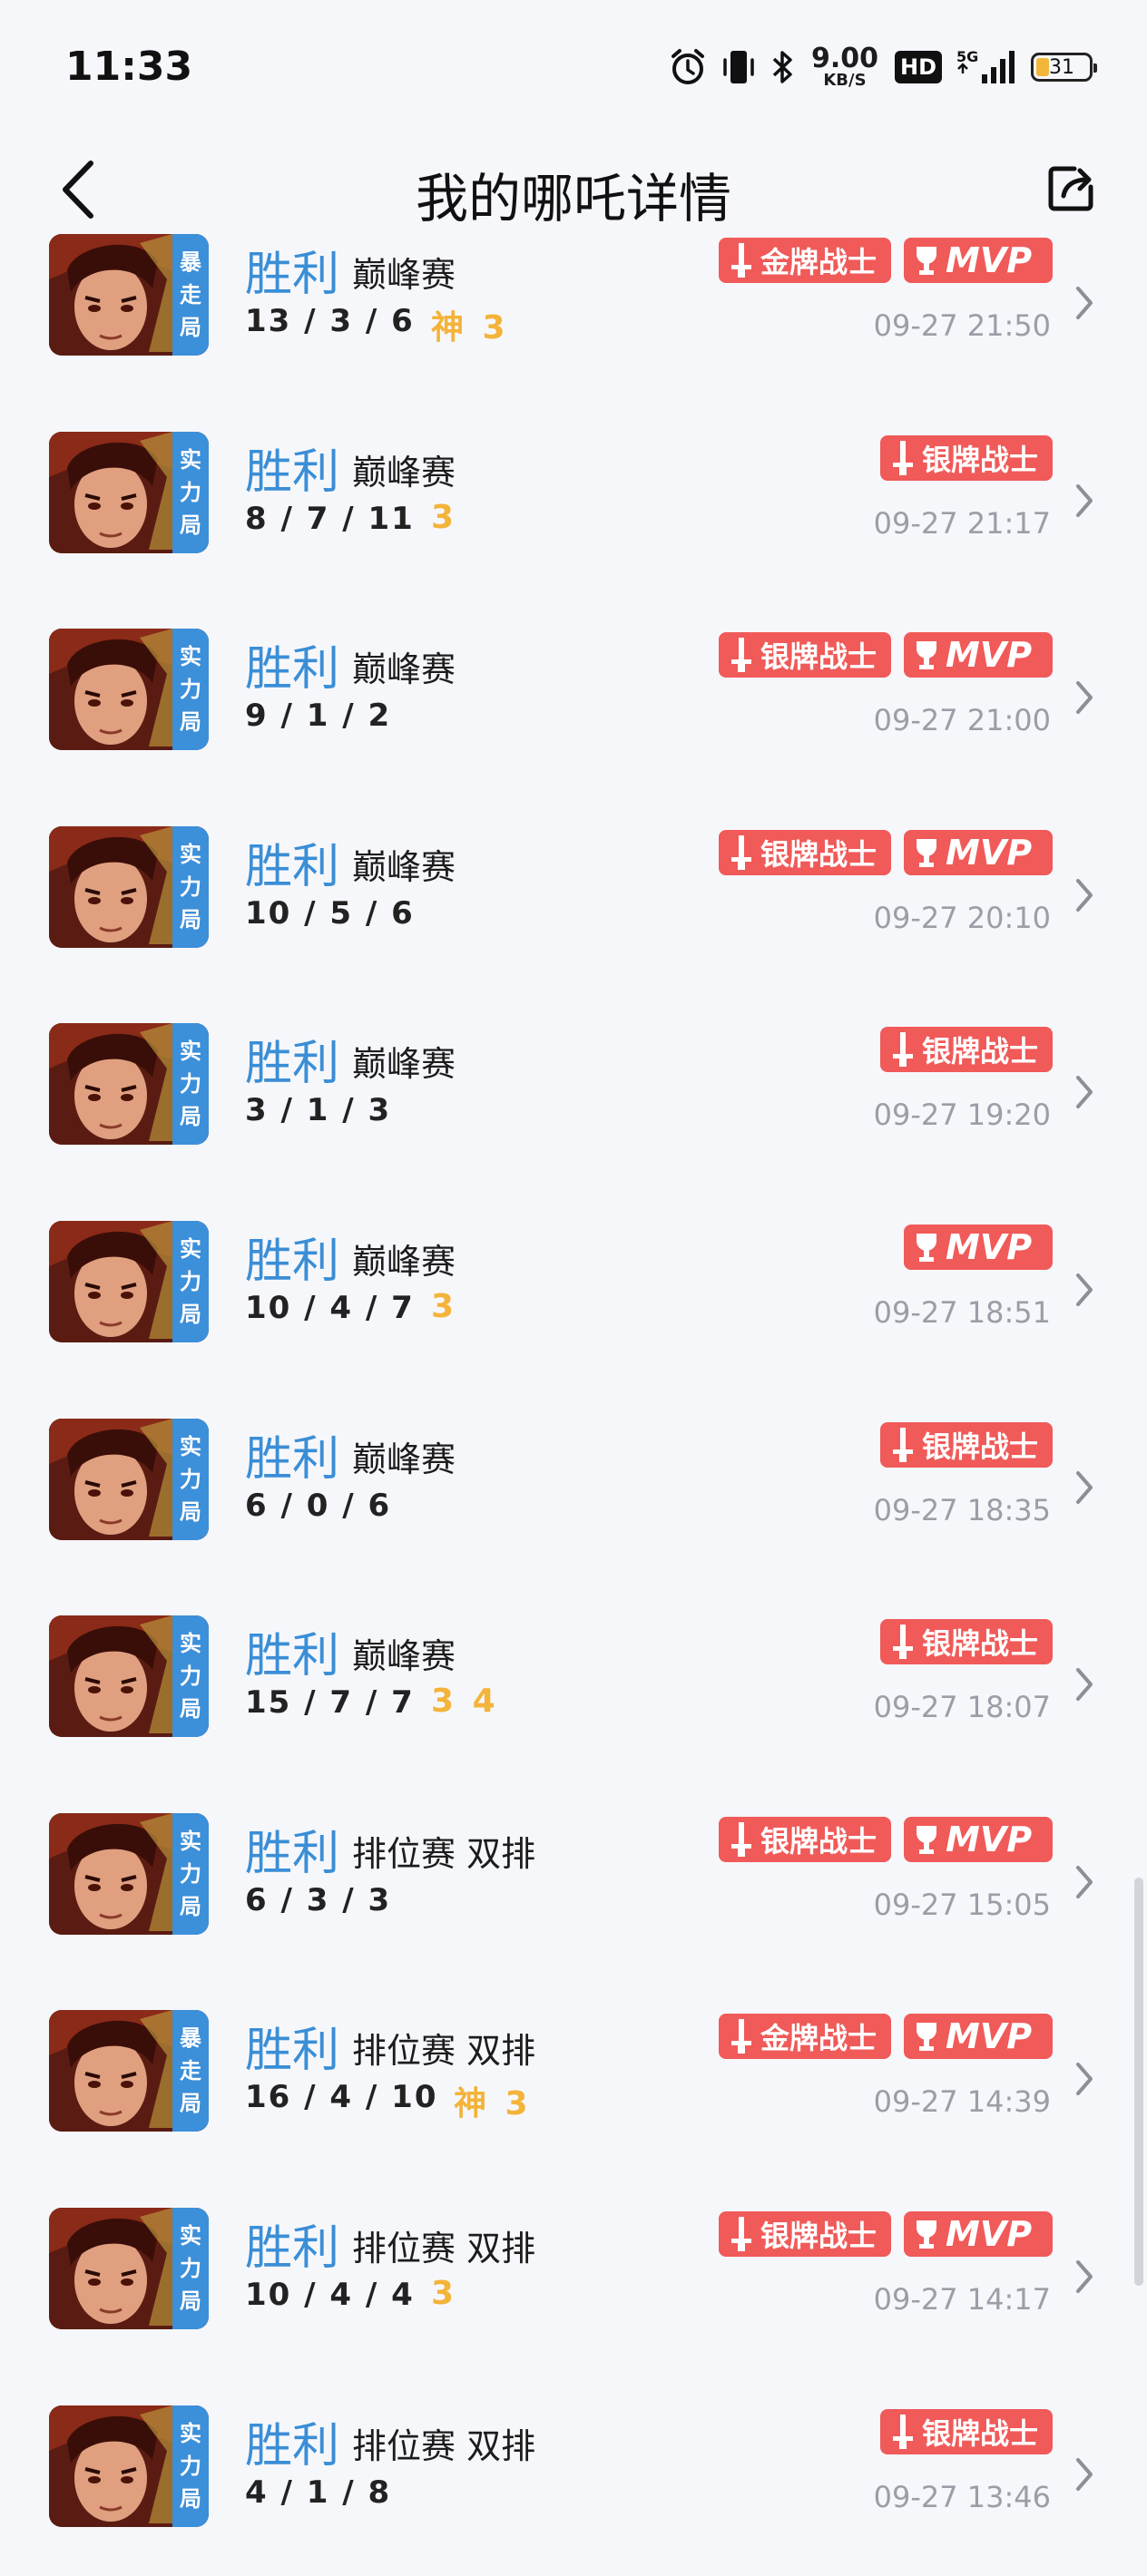 The height and width of the screenshot is (2576, 1147). Describe the element at coordinates (573, 1491) in the screenshot. I see `match-row: 实力局胜利 巅峰赛 6 / 0 / 6 银牌战士 09-27 18:35` at that location.